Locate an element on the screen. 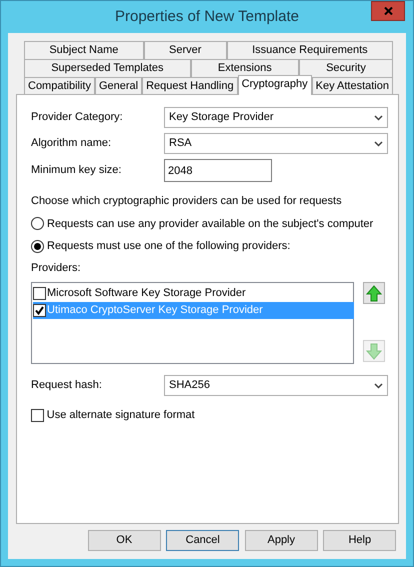 The height and width of the screenshot is (567, 414). tab: Issuance Requirements is located at coordinates (309, 50).